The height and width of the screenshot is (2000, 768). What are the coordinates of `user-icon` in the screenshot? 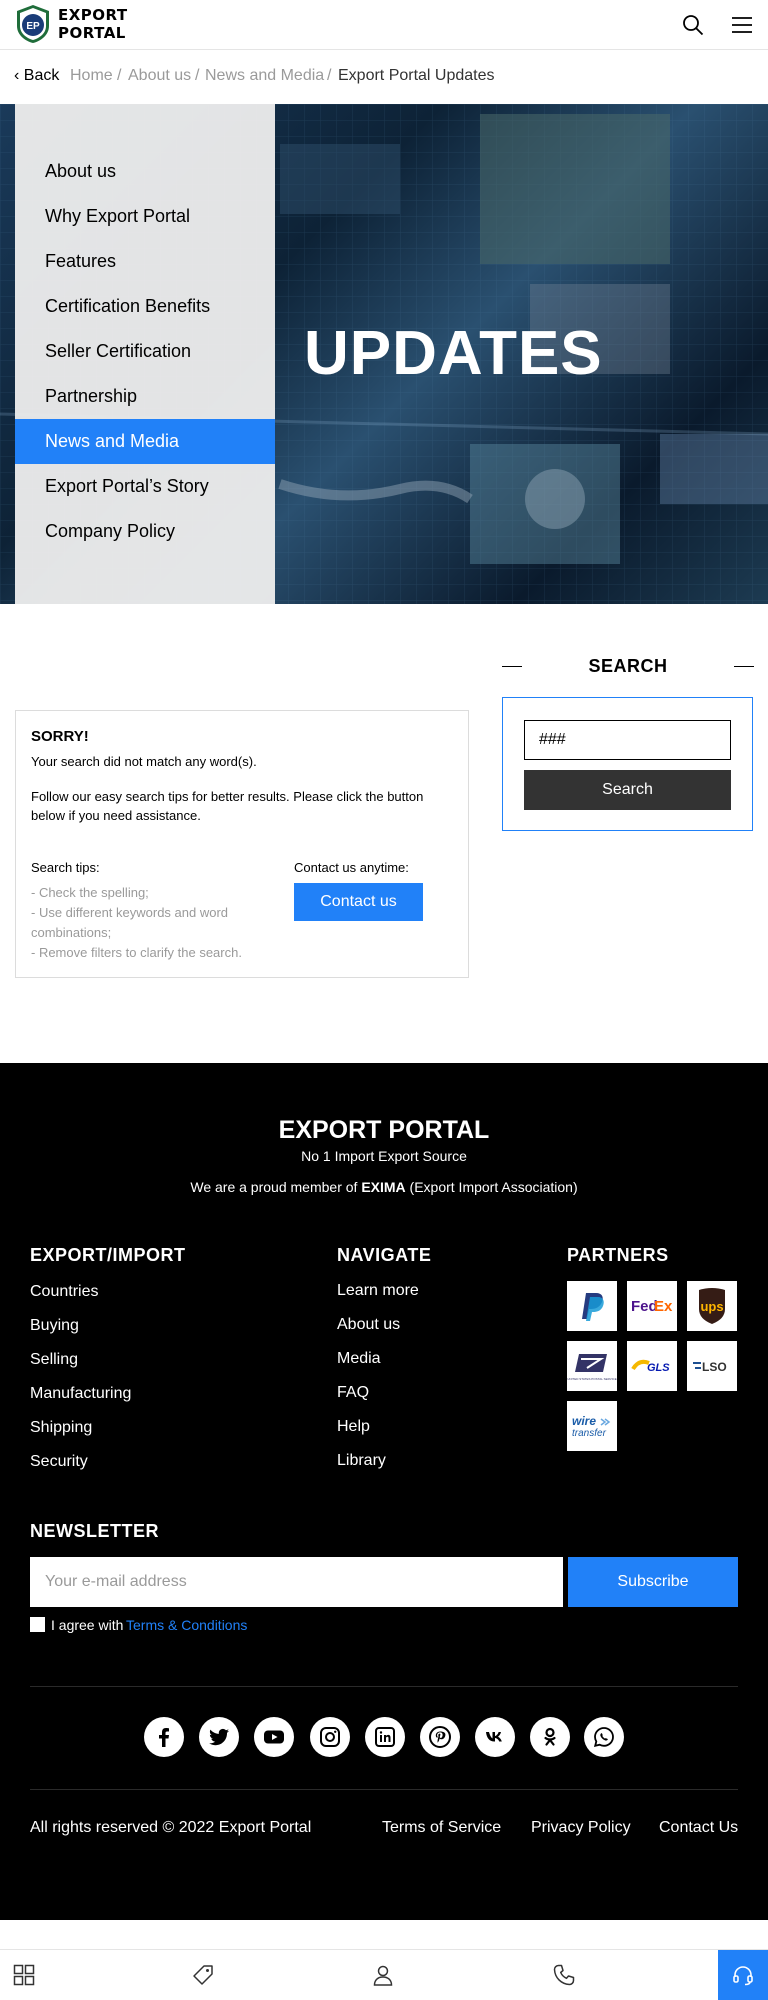 It's located at (383, 1975).